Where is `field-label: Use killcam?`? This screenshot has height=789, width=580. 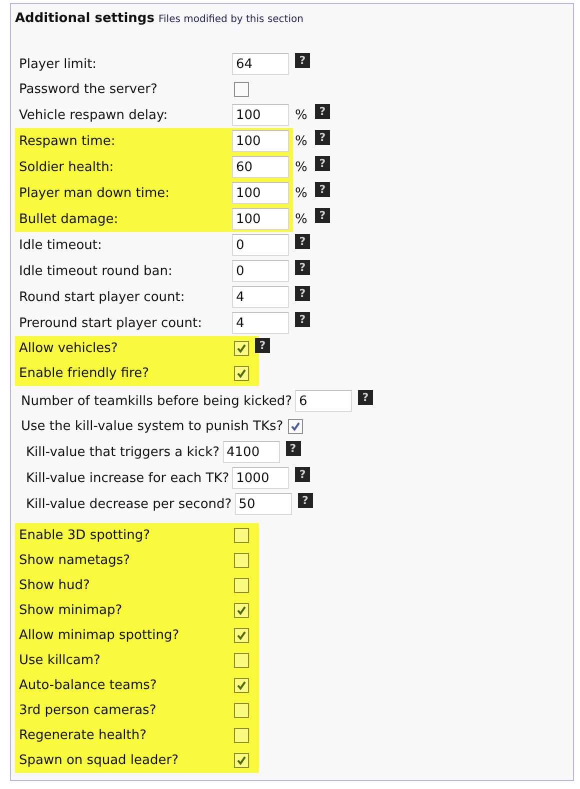 field-label: Use killcam? is located at coordinates (60, 660).